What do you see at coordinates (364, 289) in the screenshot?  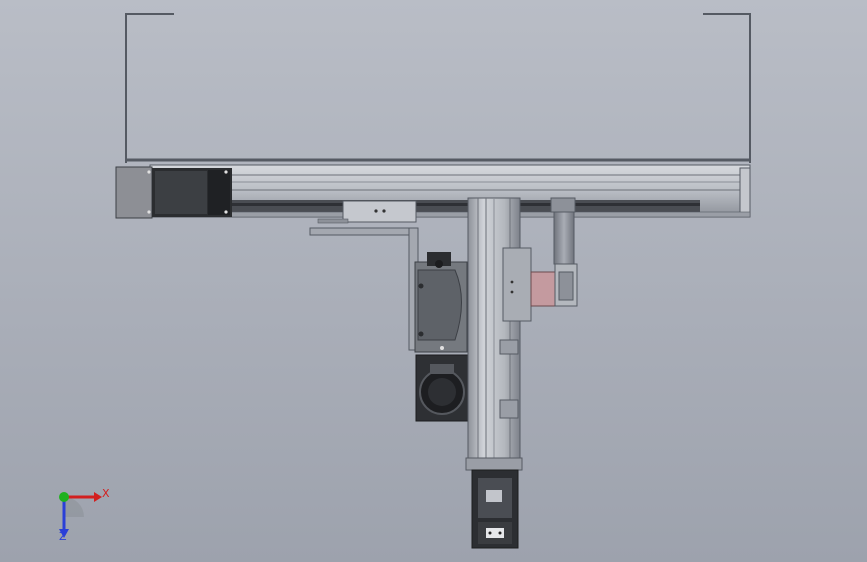 I see `mounting-bracket` at bounding box center [364, 289].